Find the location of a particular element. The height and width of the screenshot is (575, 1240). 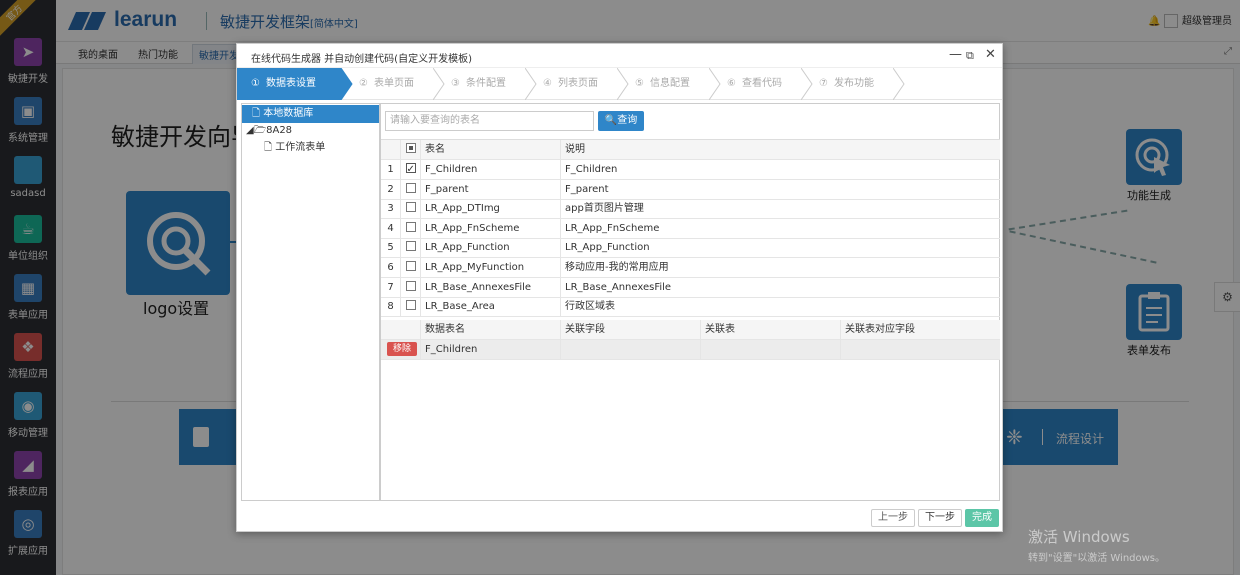

table-search-input: 请输入要查询的表名 is located at coordinates (489, 121).